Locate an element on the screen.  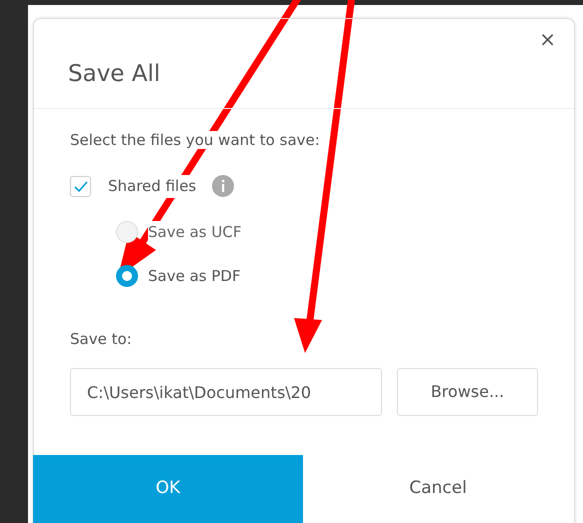
path-field: C:\Users\ikat\Documents\20 is located at coordinates (226, 392).